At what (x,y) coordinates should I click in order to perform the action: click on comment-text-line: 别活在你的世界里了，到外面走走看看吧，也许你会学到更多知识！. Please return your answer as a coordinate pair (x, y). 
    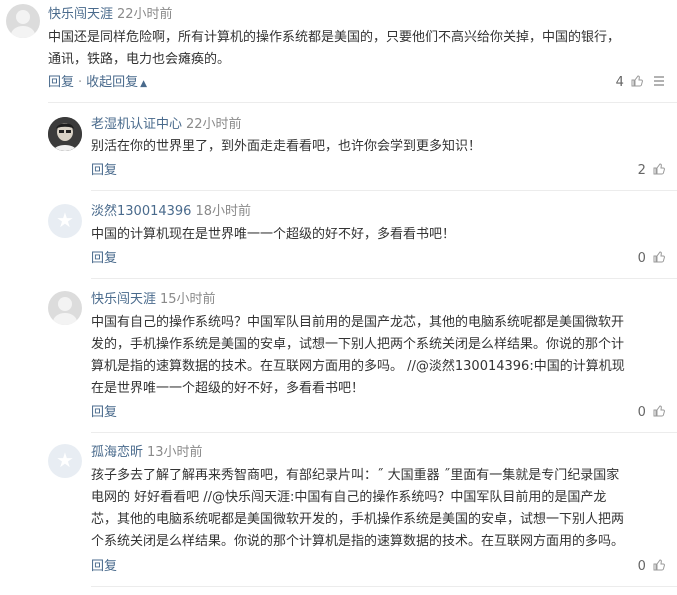
    Looking at the image, I should click on (286, 146).